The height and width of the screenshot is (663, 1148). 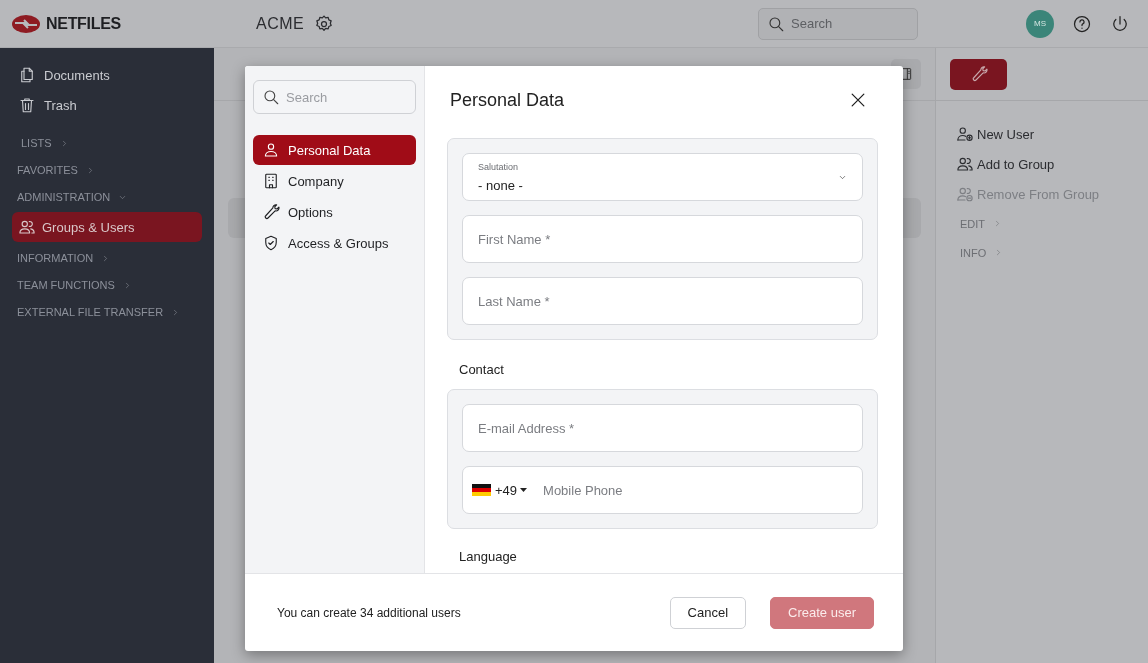 I want to click on settings-icon, so click(x=324, y=23).